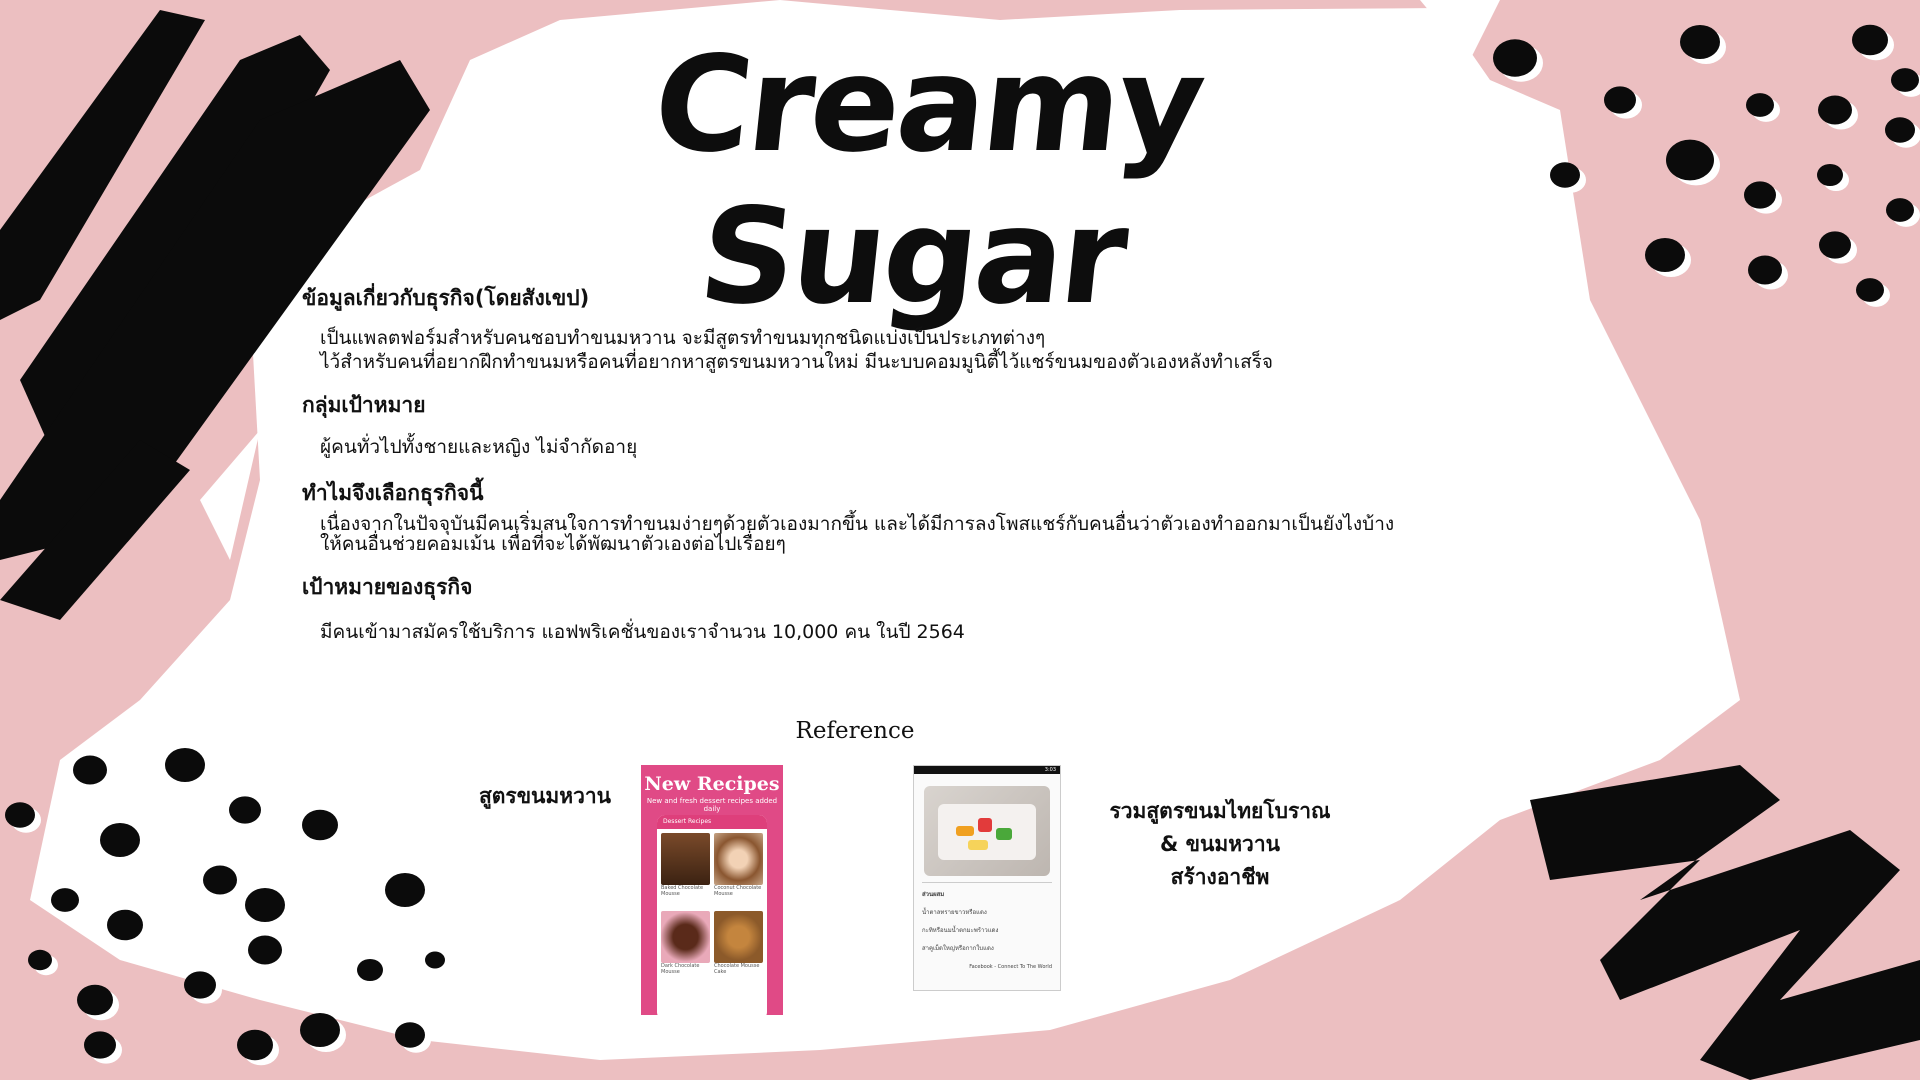  I want to click on section-heading-target: กลุ่มเป้าหมาย, so click(364, 405).